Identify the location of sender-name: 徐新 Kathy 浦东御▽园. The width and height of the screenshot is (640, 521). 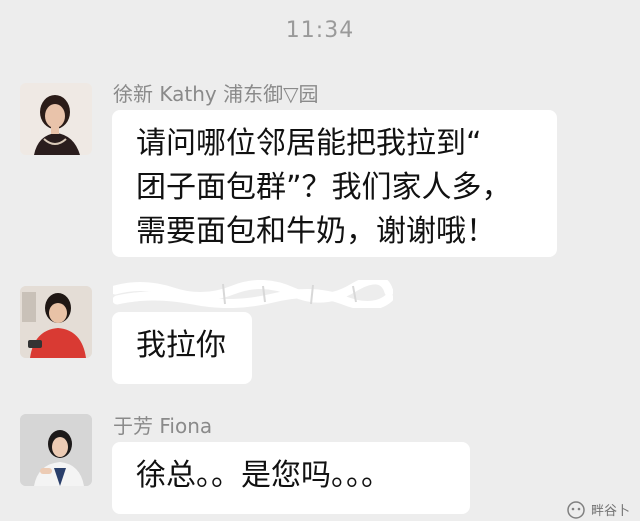
(216, 94).